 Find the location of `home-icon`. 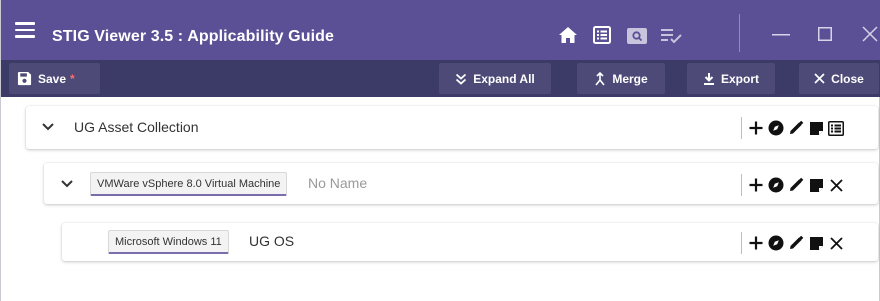

home-icon is located at coordinates (568, 35).